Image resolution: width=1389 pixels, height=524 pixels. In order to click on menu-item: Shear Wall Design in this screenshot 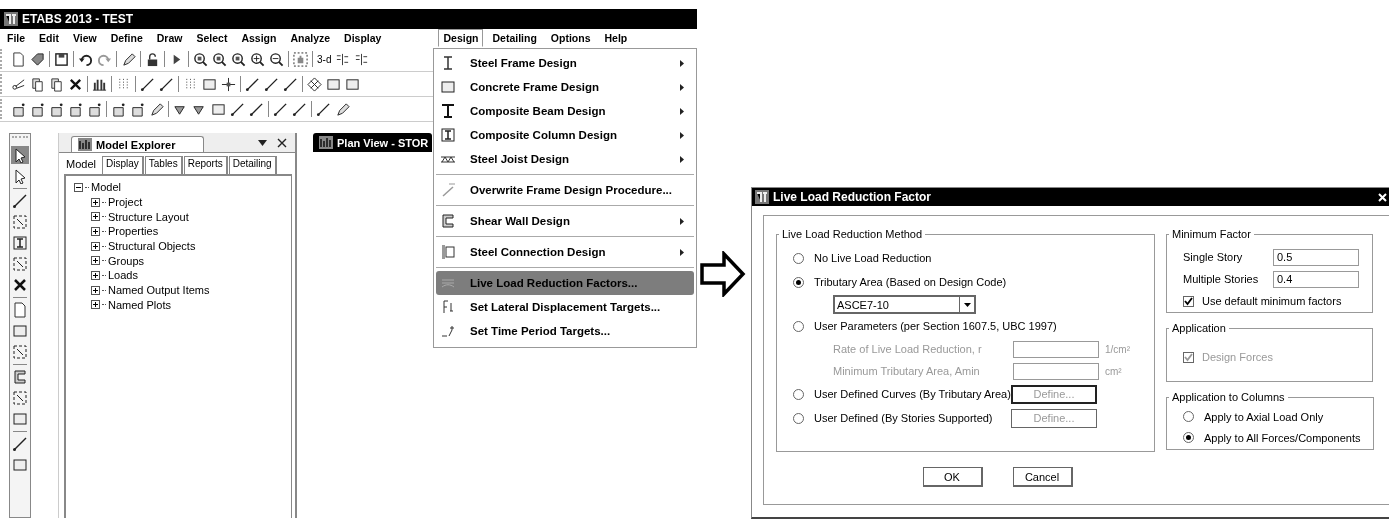, I will do `click(565, 221)`.